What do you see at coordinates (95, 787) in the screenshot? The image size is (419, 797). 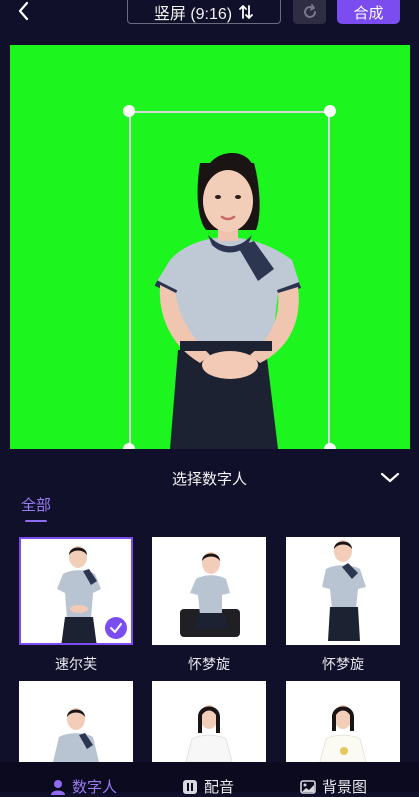 I see `nav-label: 数字人` at bounding box center [95, 787].